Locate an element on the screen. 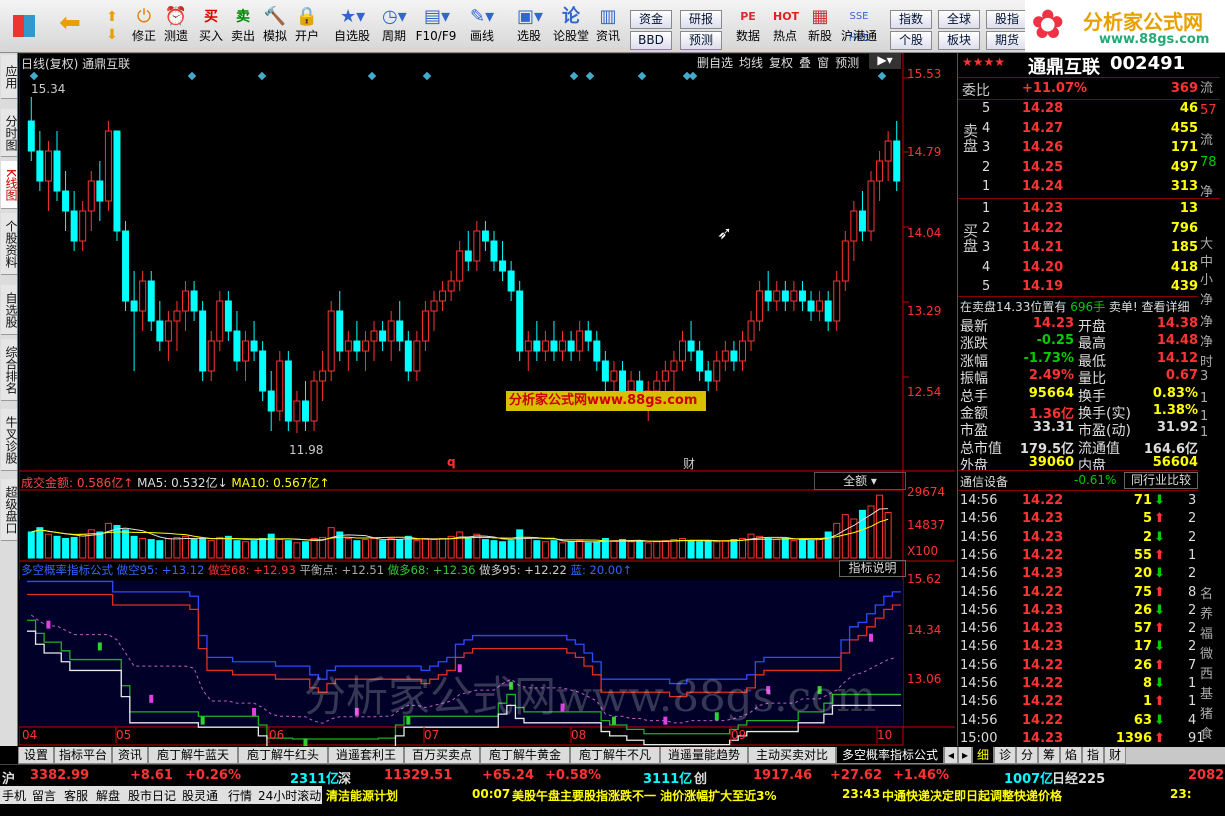 The height and width of the screenshot is (816, 1225). lock-icon: 🔒 is located at coordinates (307, 16).